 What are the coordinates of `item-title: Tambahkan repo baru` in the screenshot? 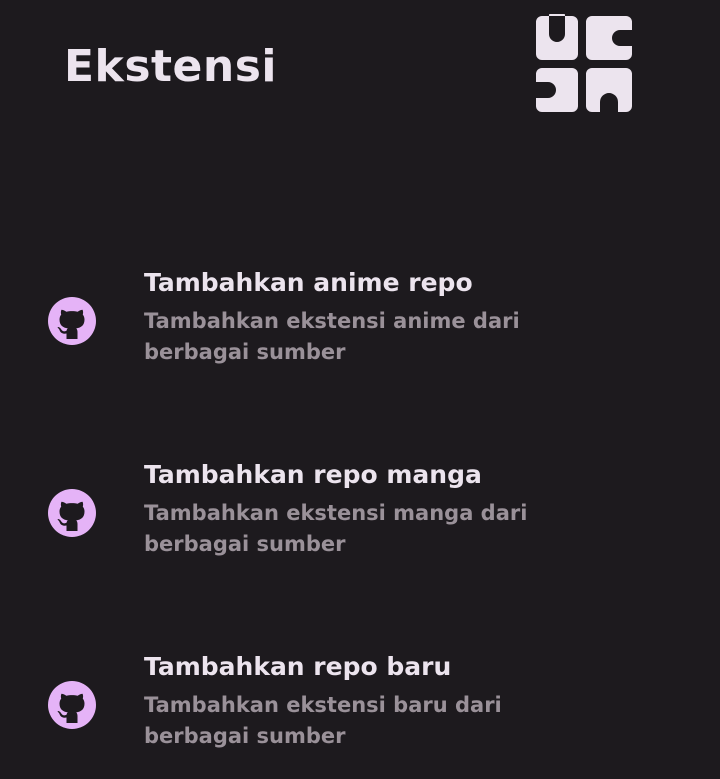 It's located at (298, 666).